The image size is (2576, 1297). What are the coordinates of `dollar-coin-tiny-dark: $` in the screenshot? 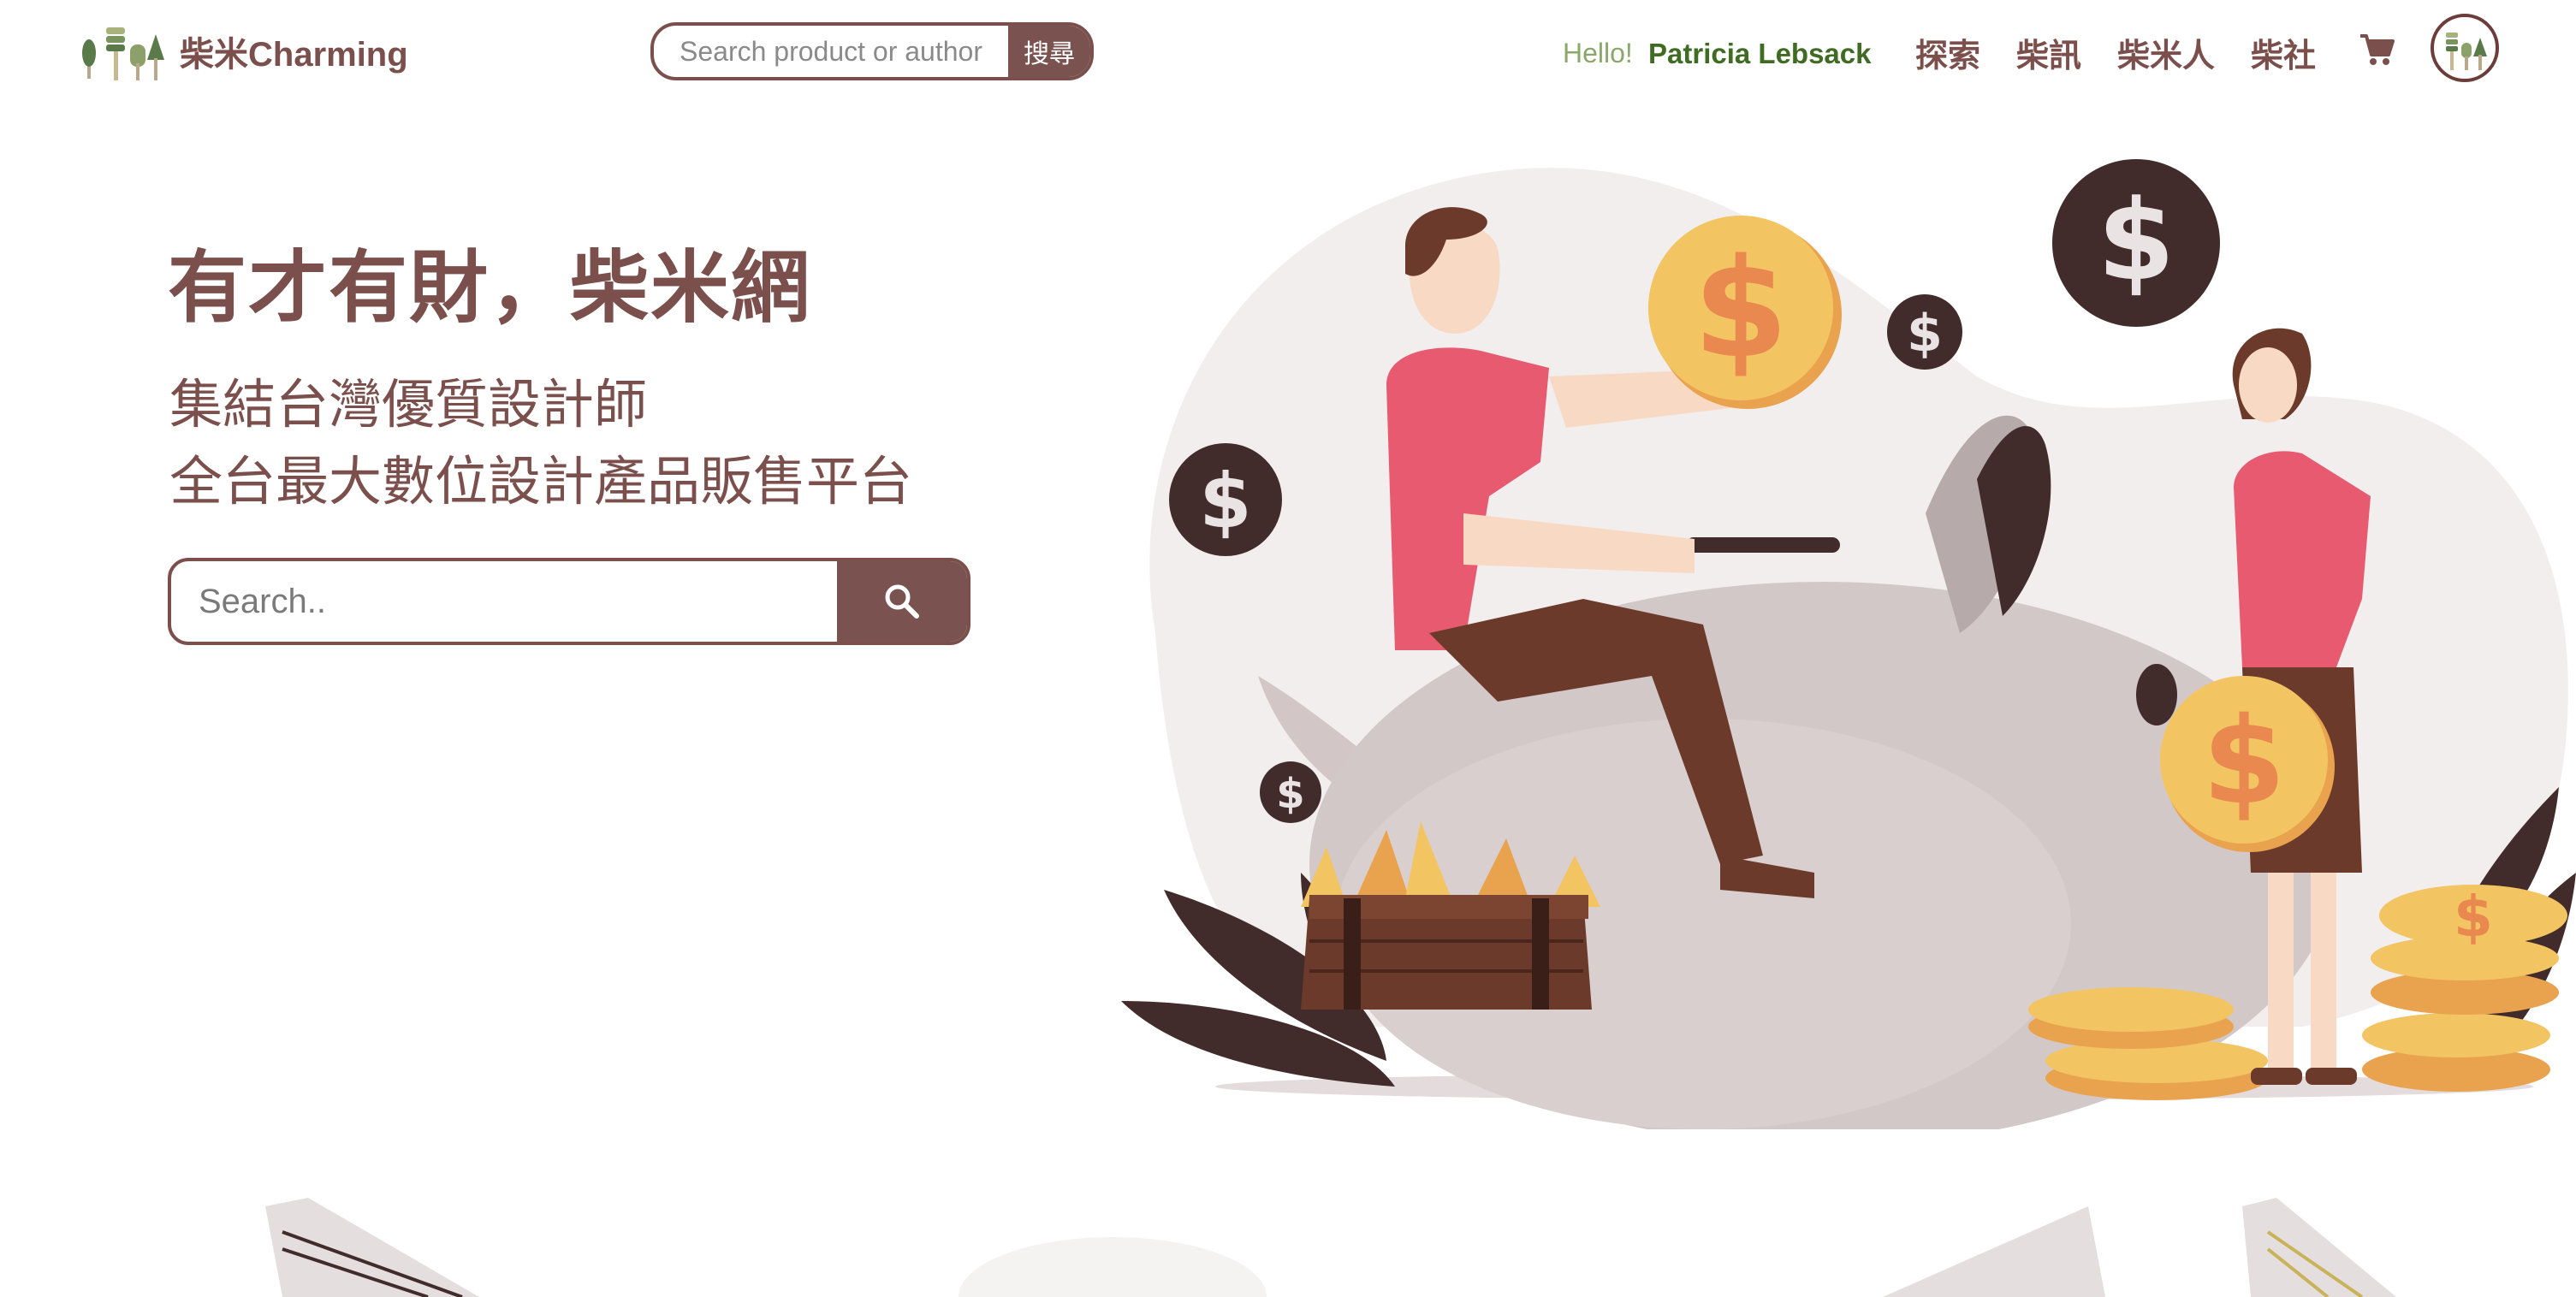 It's located at (1290, 792).